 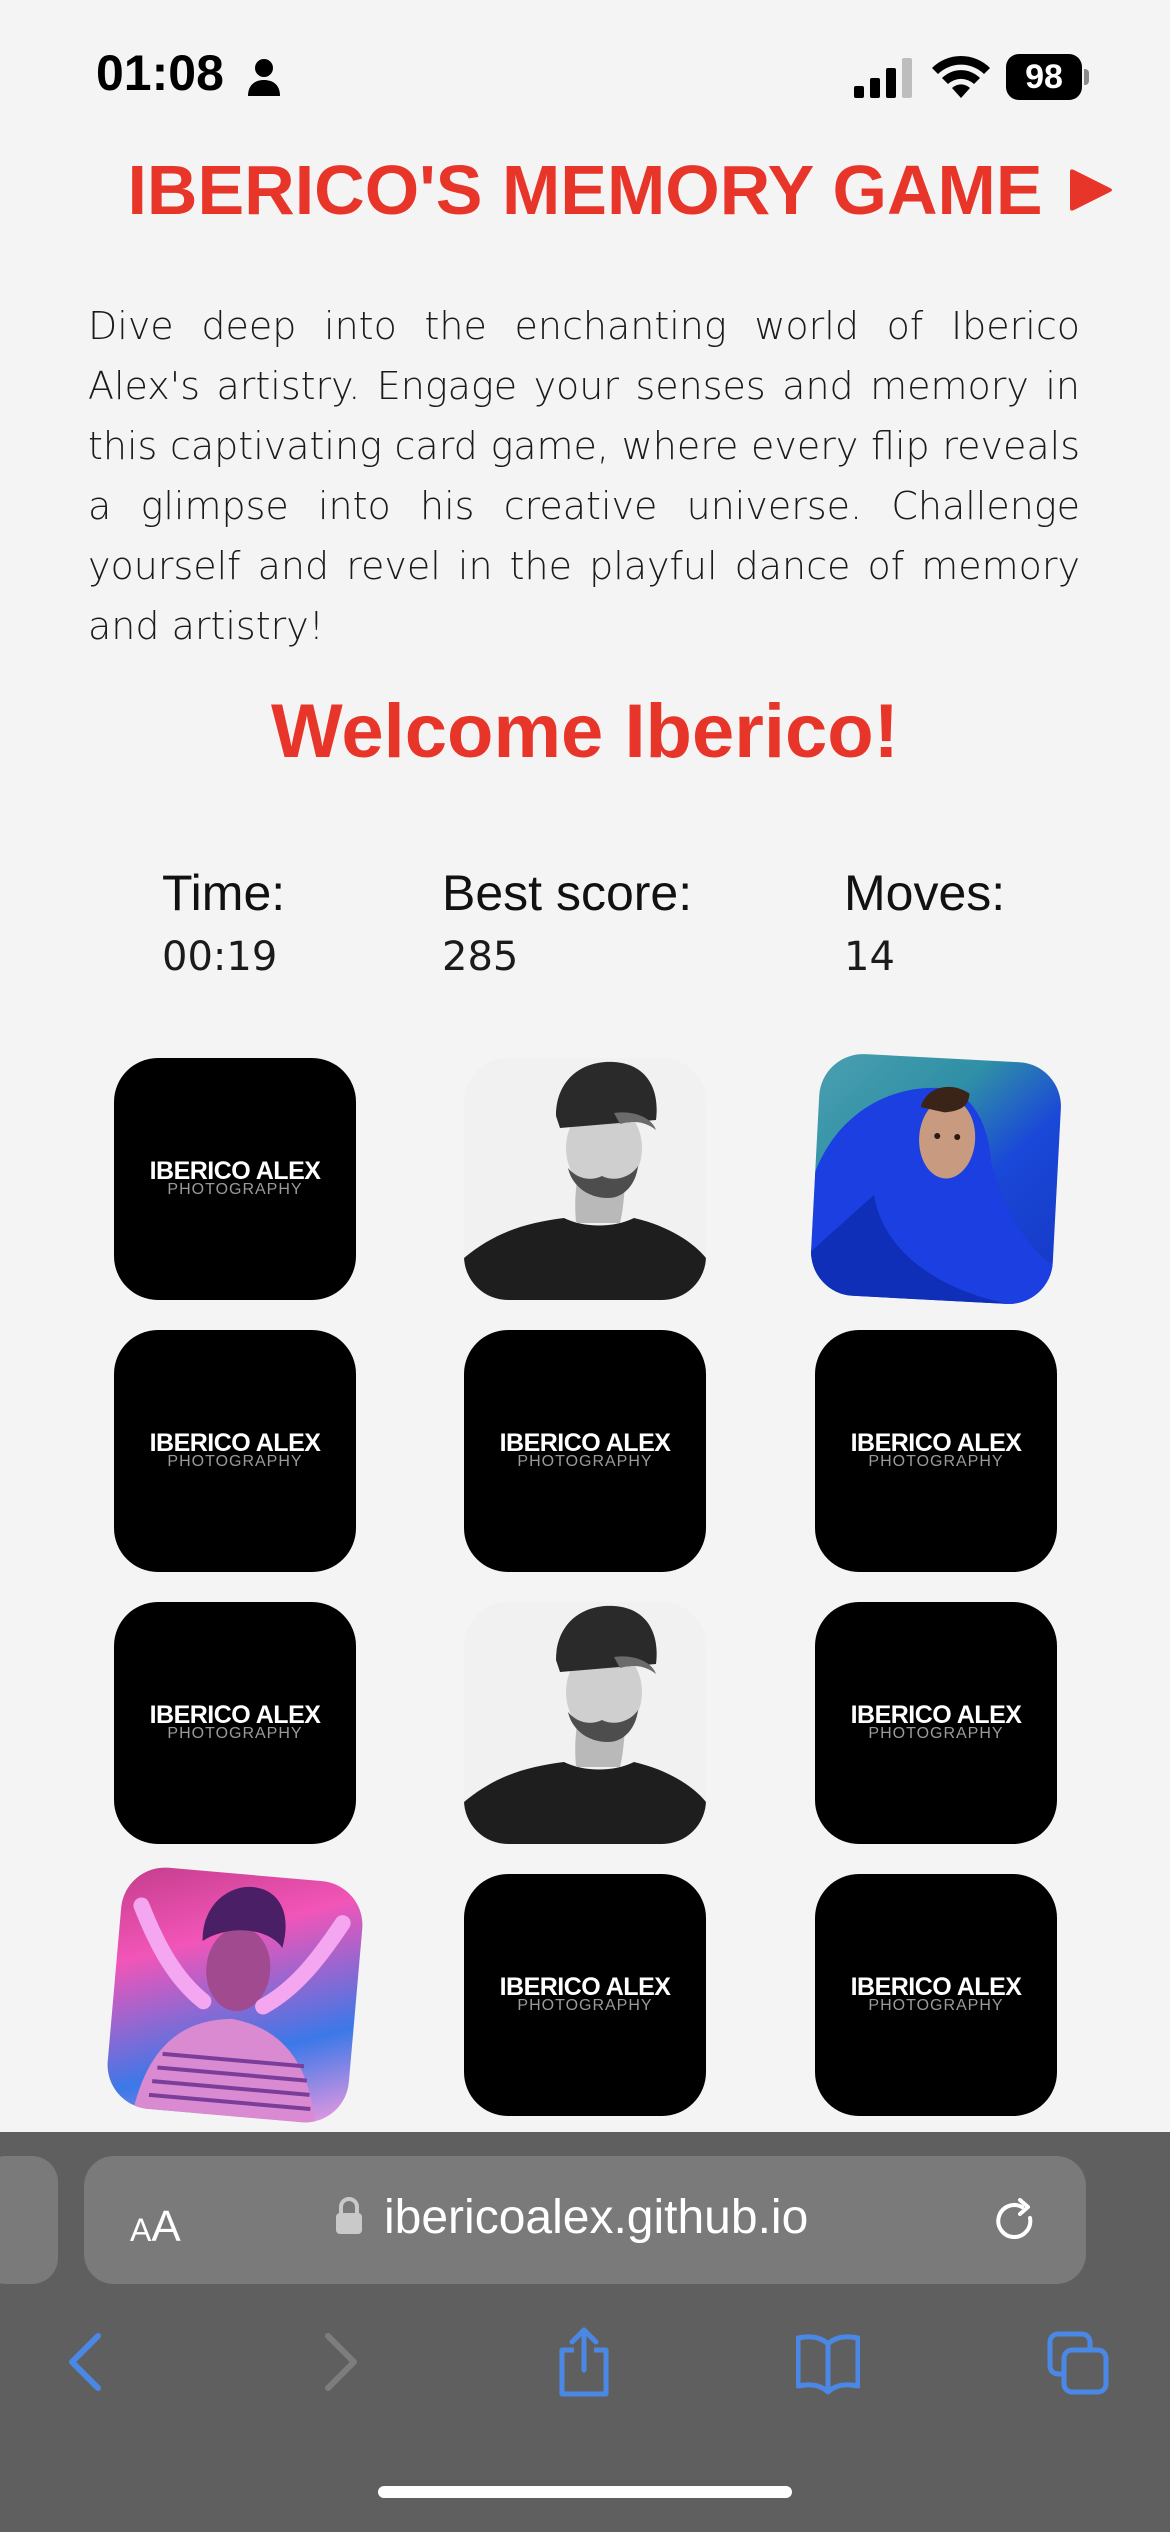 What do you see at coordinates (567, 922) in the screenshot?
I see `stat-best-score: Best score: 285` at bounding box center [567, 922].